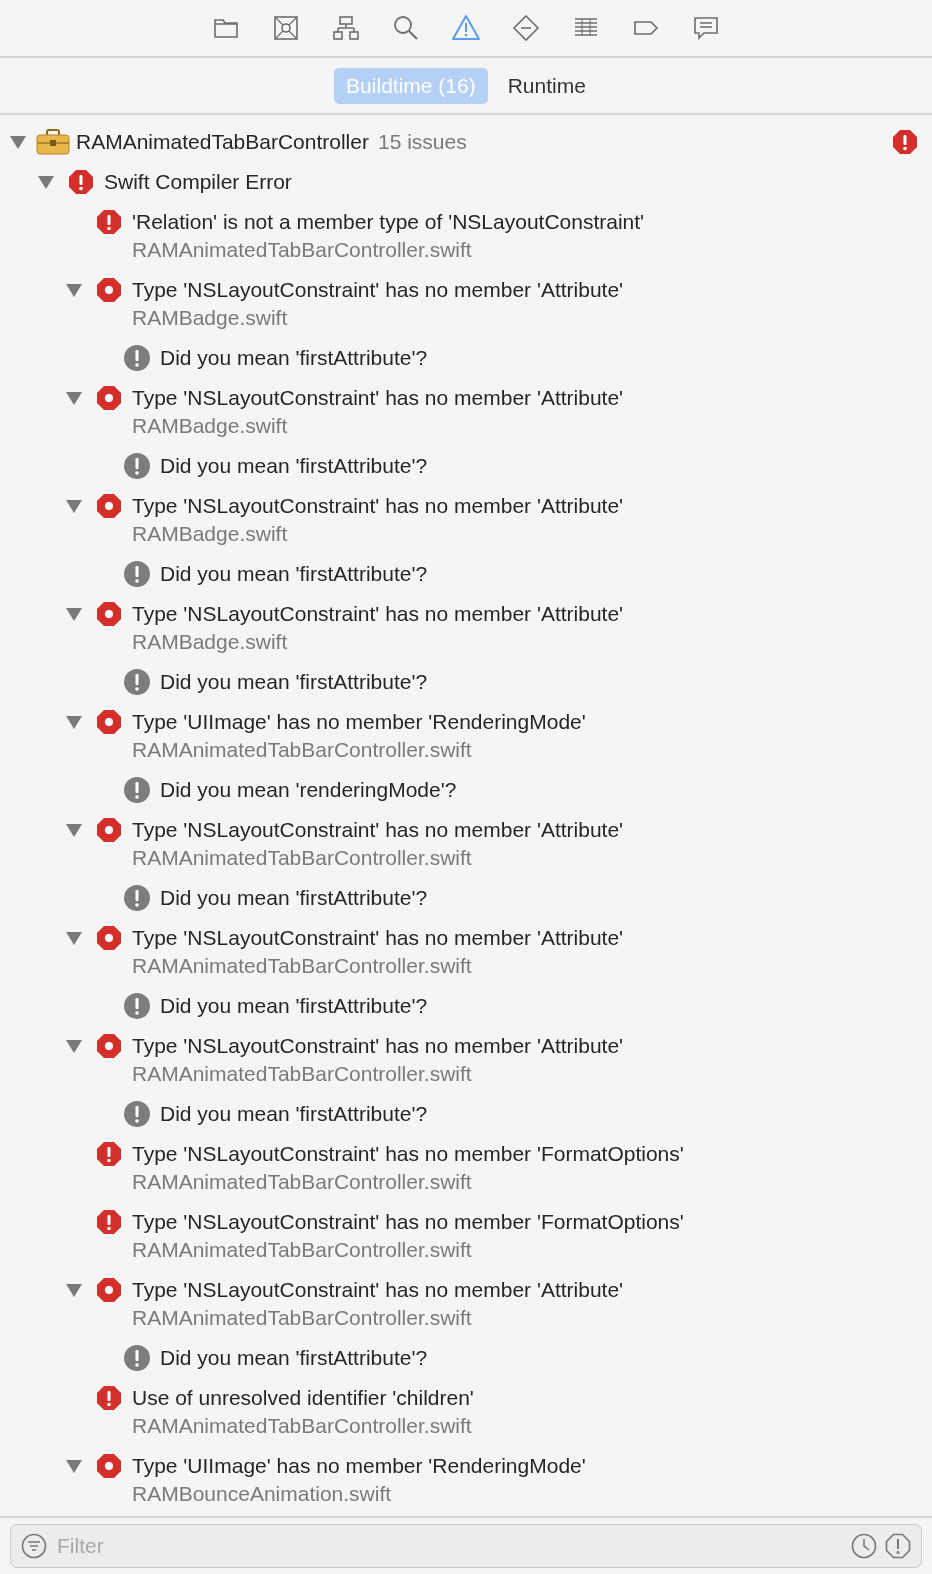  Describe the element at coordinates (422, 142) in the screenshot. I see `issue-count: 15 issues` at that location.